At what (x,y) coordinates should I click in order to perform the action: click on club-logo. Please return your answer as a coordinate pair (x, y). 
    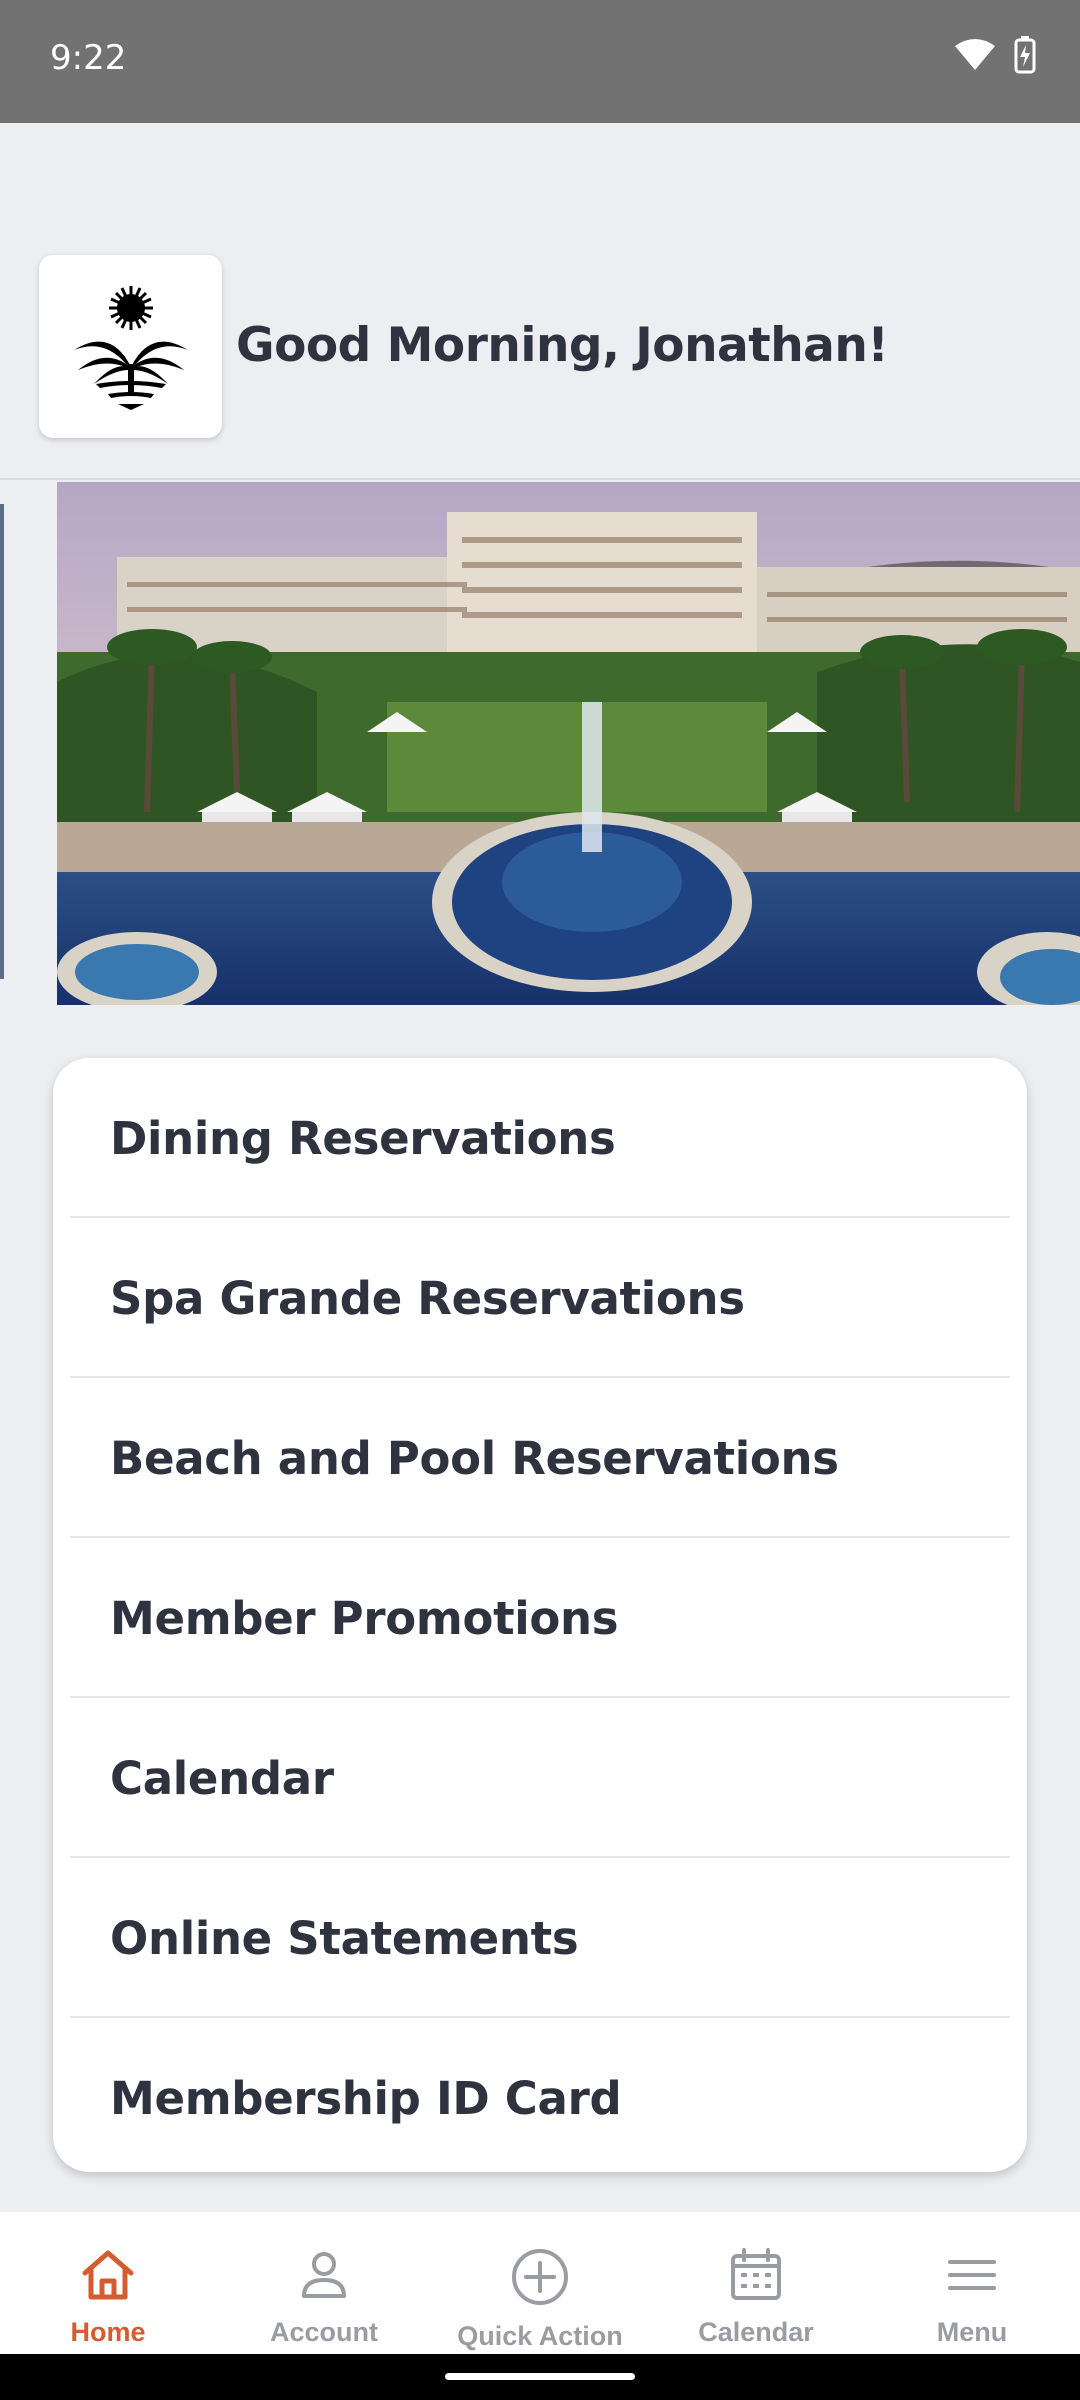
    Looking at the image, I should click on (130, 346).